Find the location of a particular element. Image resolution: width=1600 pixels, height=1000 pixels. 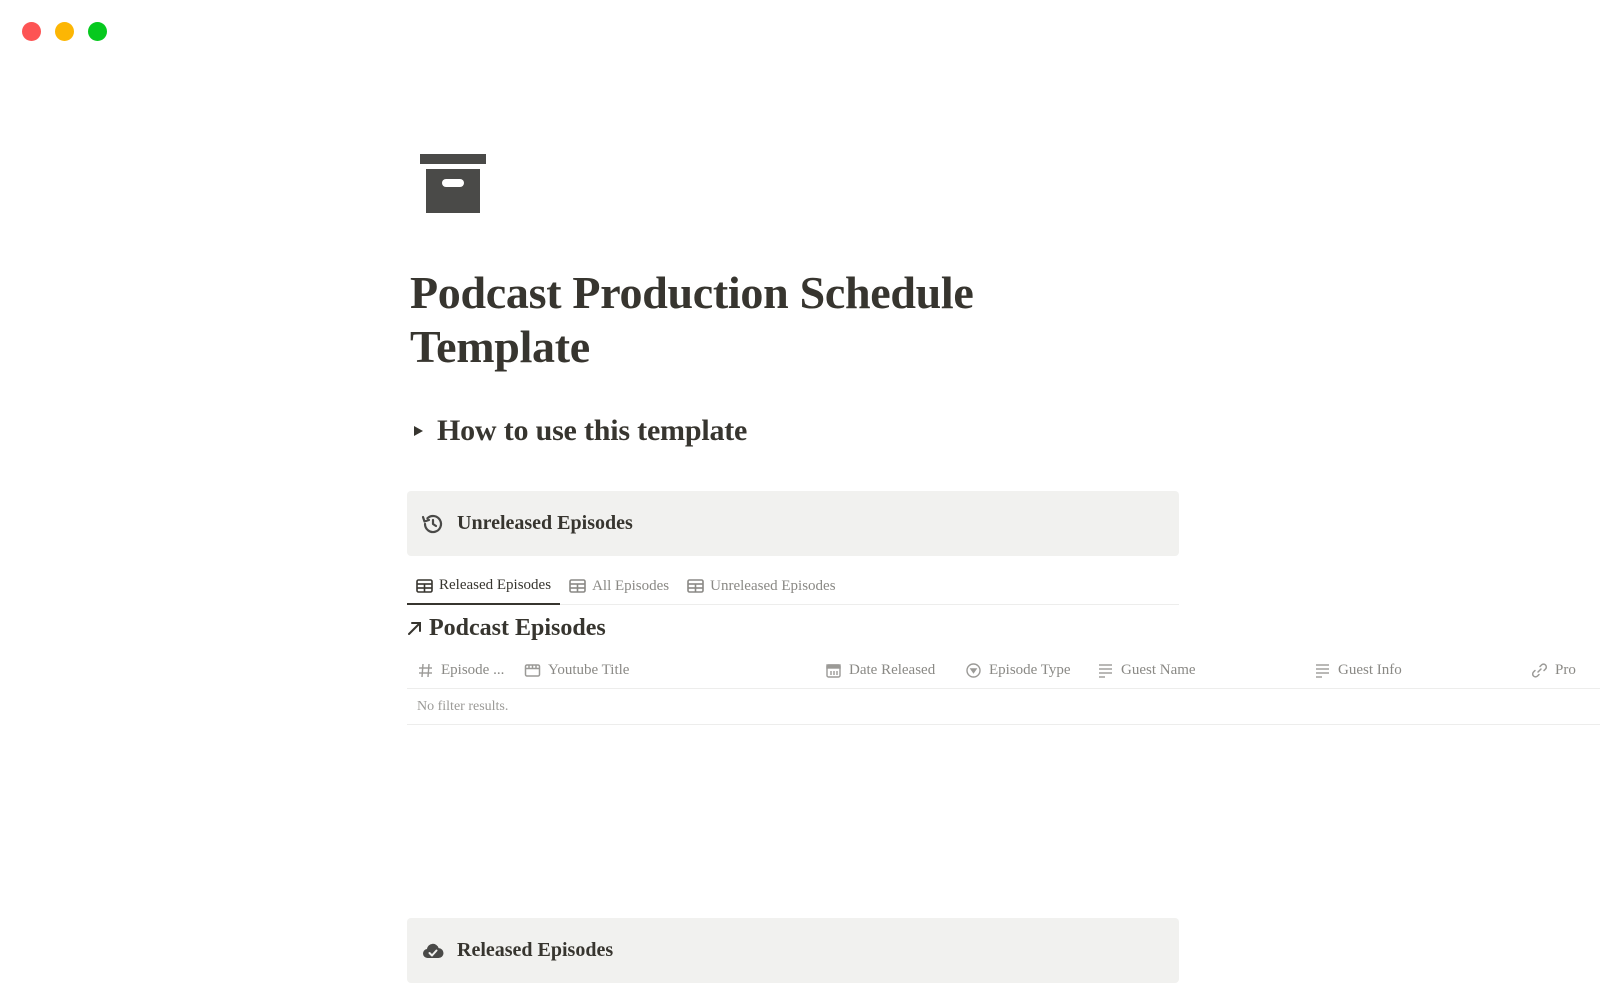

column-label: Pro is located at coordinates (1565, 669).